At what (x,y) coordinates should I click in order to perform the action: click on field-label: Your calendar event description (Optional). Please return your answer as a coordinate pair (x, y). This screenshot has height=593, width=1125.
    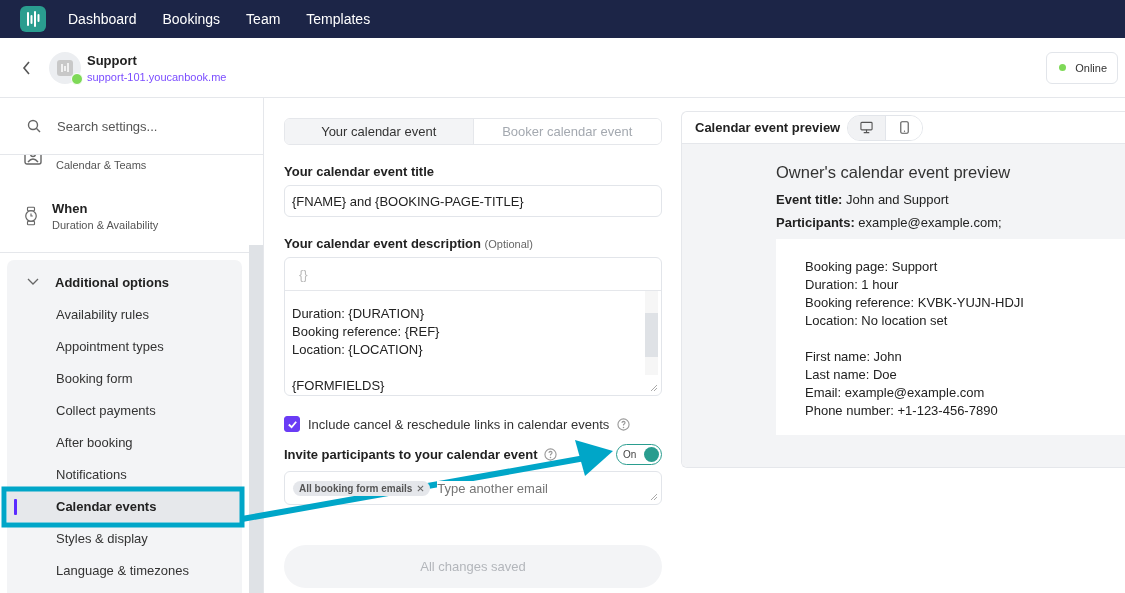
    Looking at the image, I should click on (409, 243).